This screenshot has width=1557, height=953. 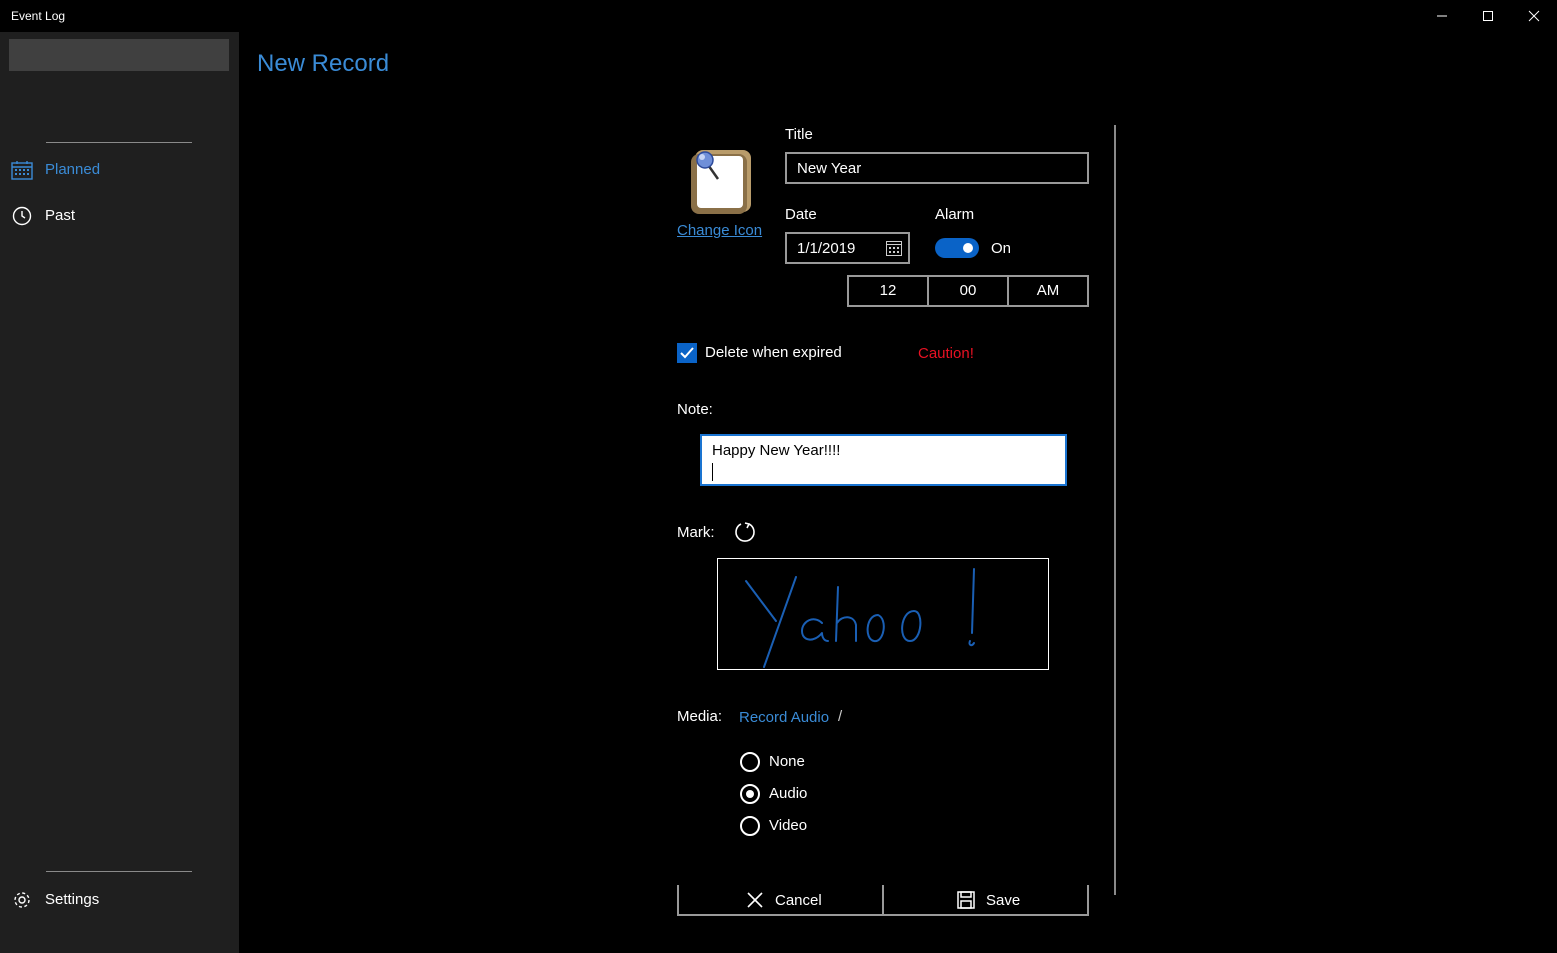 What do you see at coordinates (788, 793) in the screenshot?
I see `media-radio-audio-label: Audio` at bounding box center [788, 793].